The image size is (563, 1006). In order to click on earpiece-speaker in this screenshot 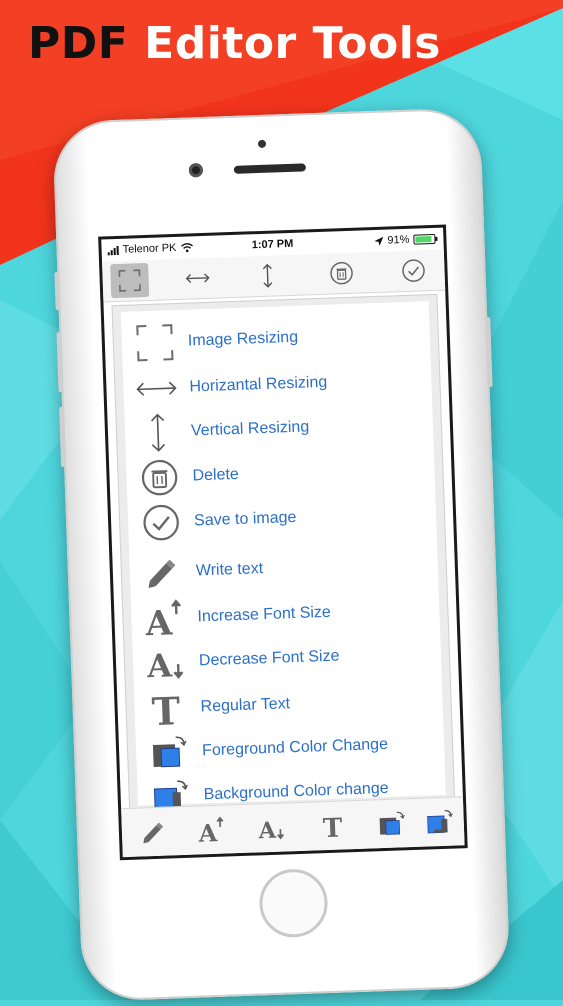, I will do `click(270, 168)`.